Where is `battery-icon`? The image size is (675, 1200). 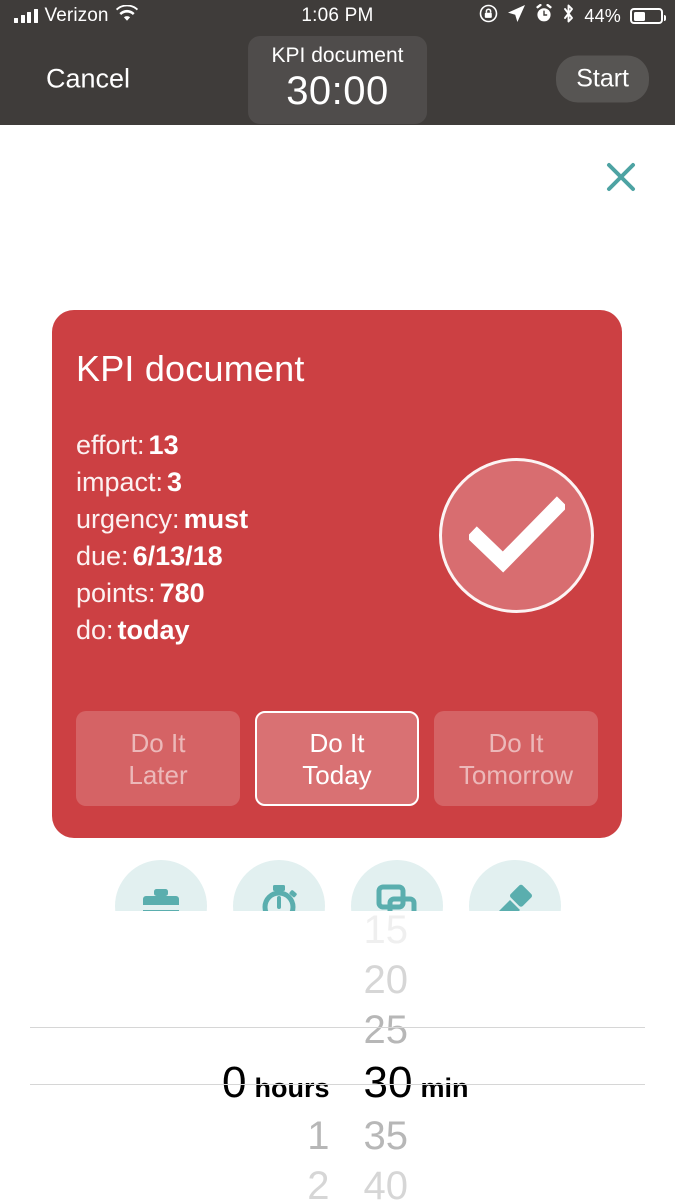
battery-icon is located at coordinates (648, 16).